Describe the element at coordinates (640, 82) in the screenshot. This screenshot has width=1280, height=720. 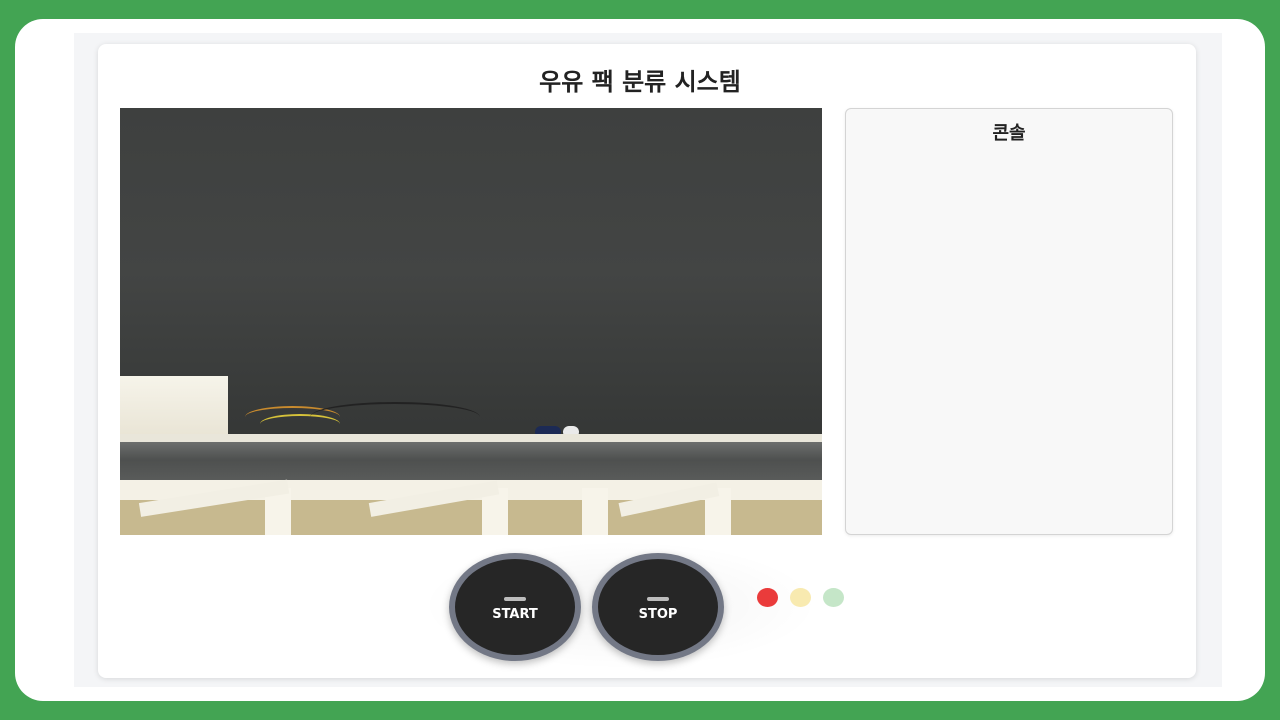
I see `page-title: 우유 팩 분류 시스템` at that location.